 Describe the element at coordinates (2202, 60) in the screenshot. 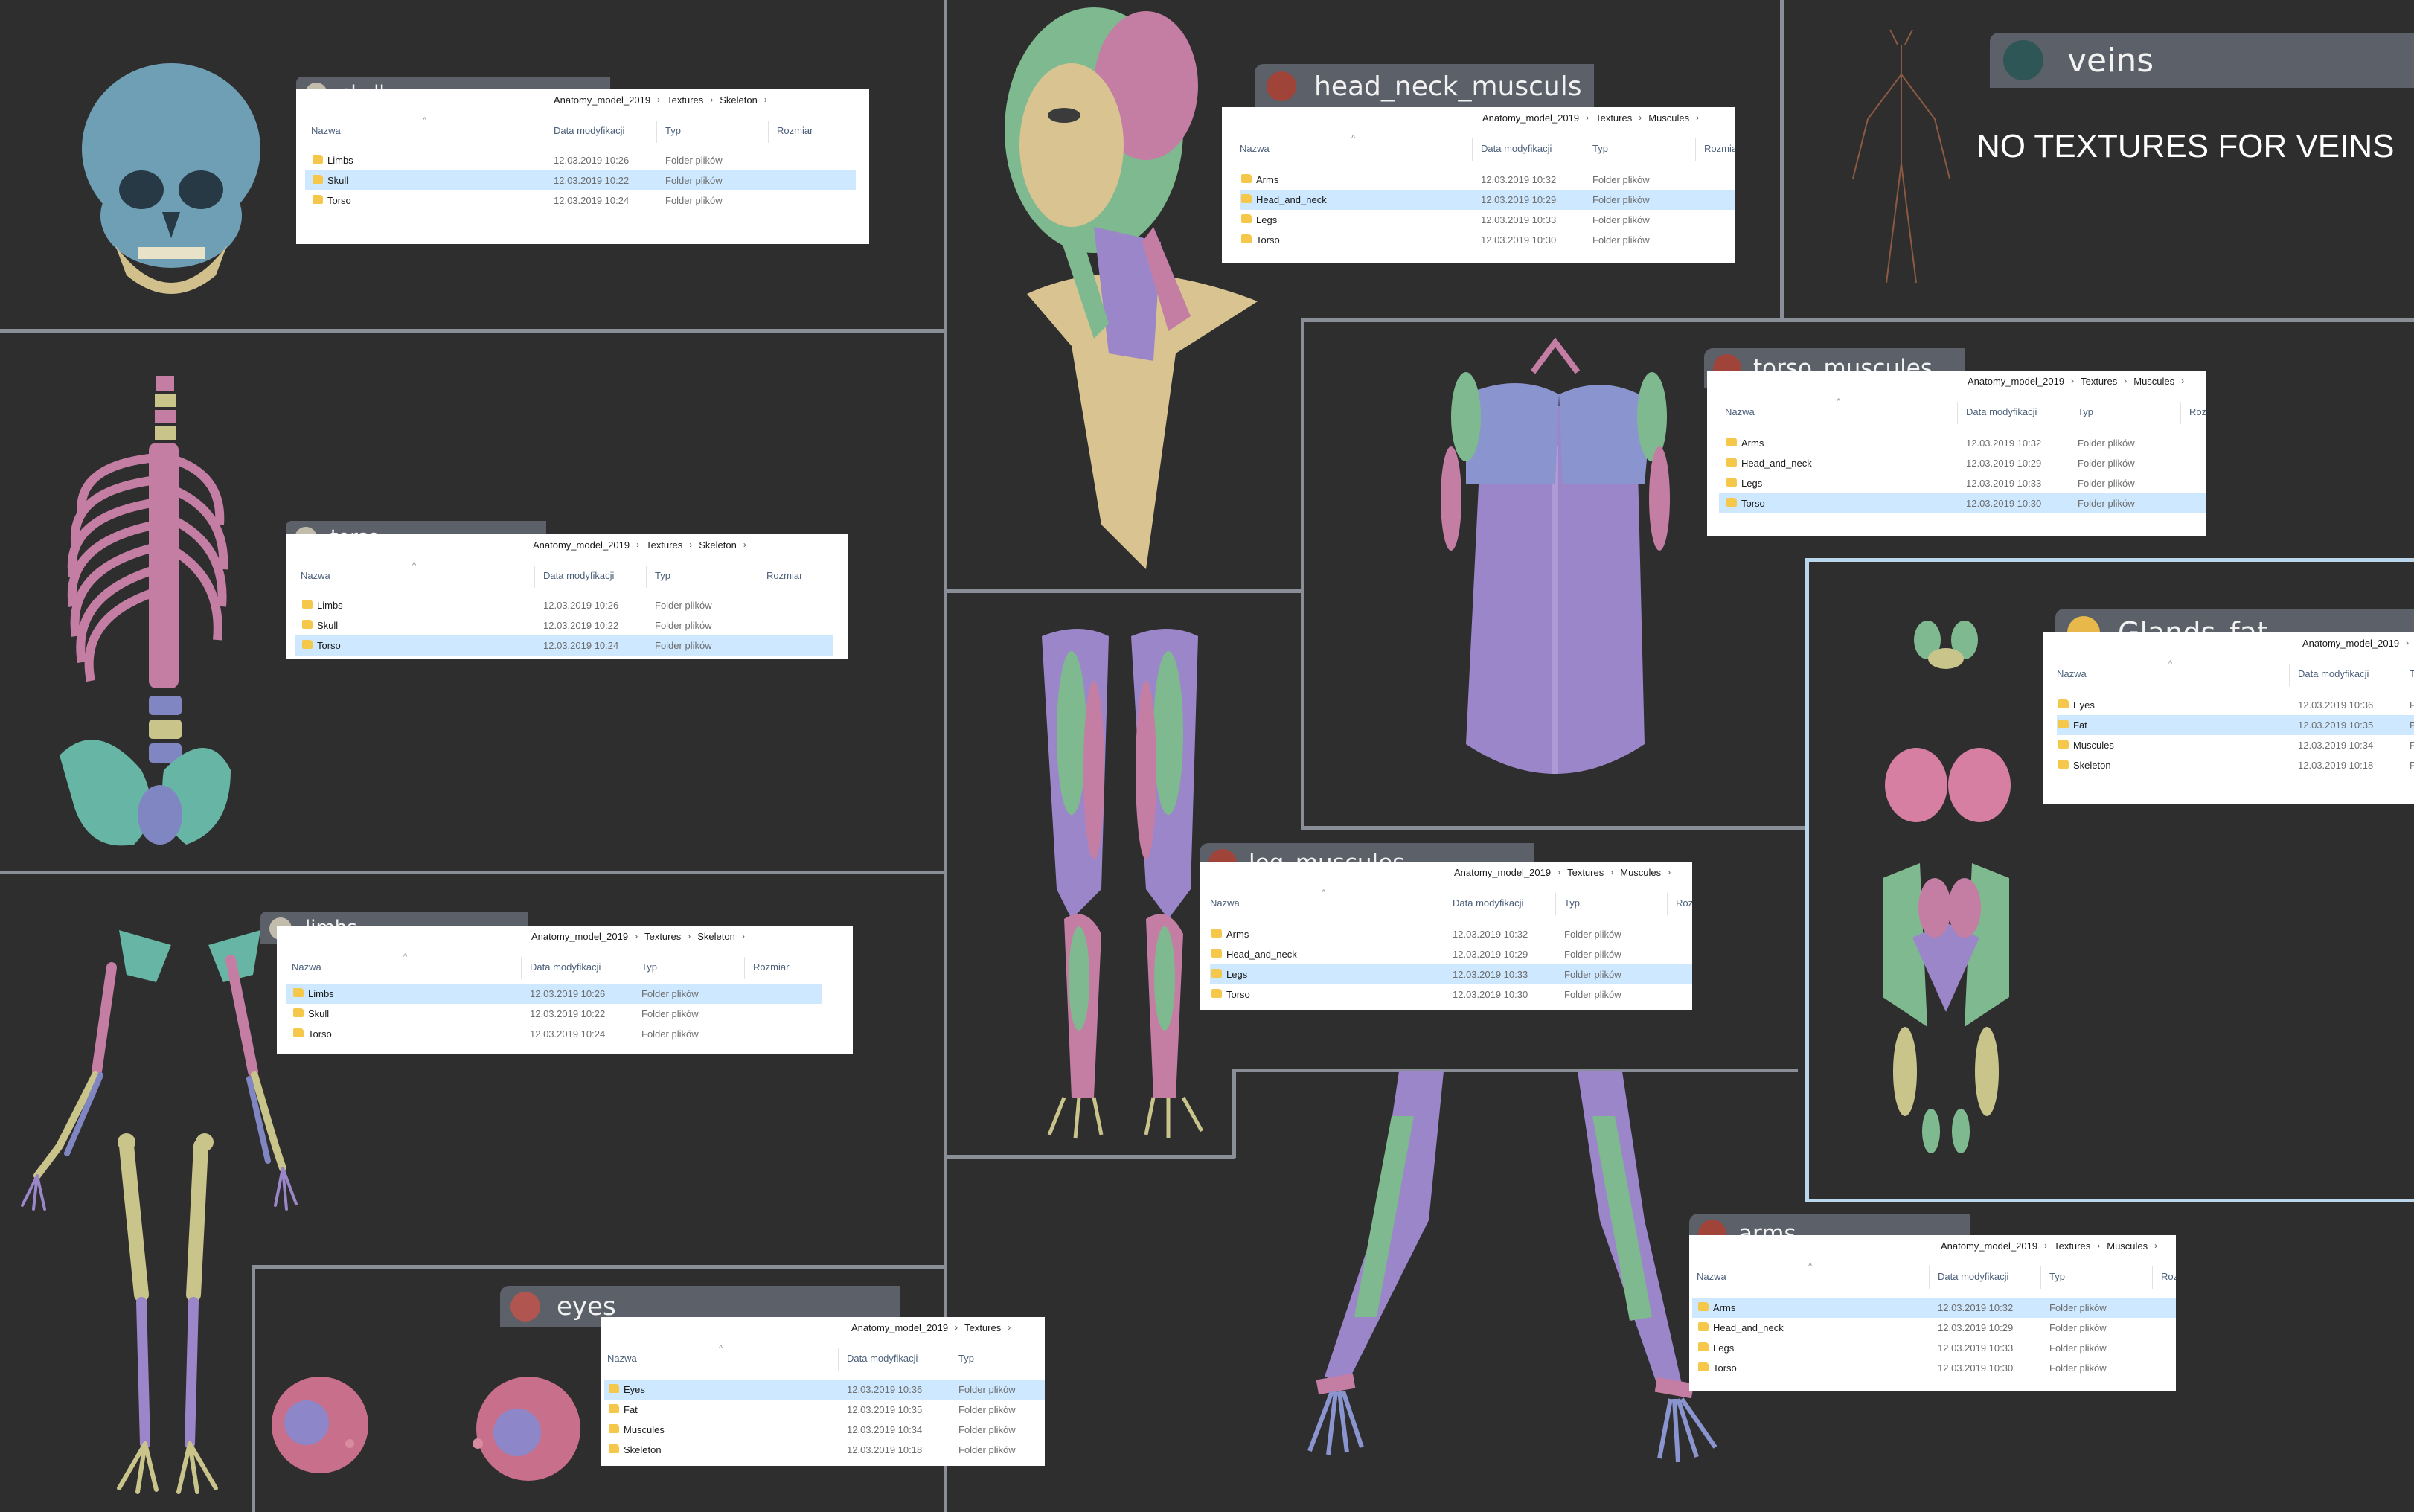

I see `panel-header-veins: veins` at that location.